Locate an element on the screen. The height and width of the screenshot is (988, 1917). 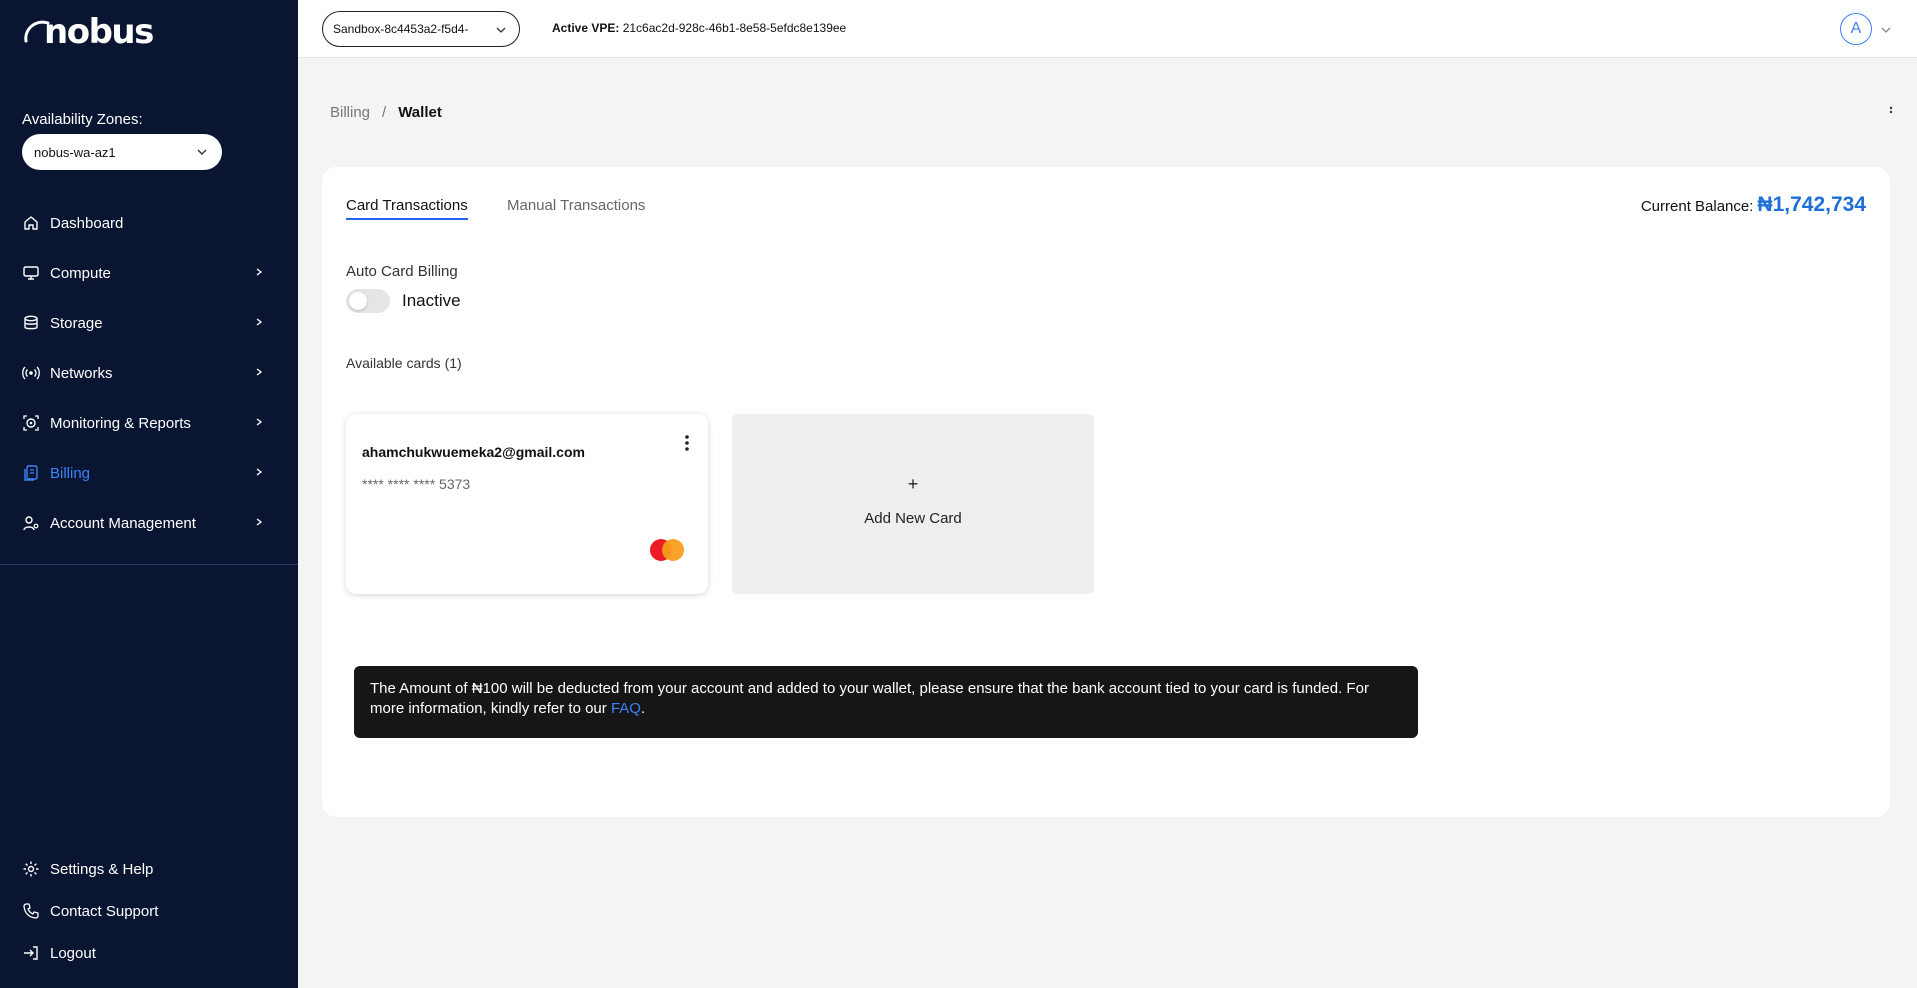
database-icon is located at coordinates (31, 323).